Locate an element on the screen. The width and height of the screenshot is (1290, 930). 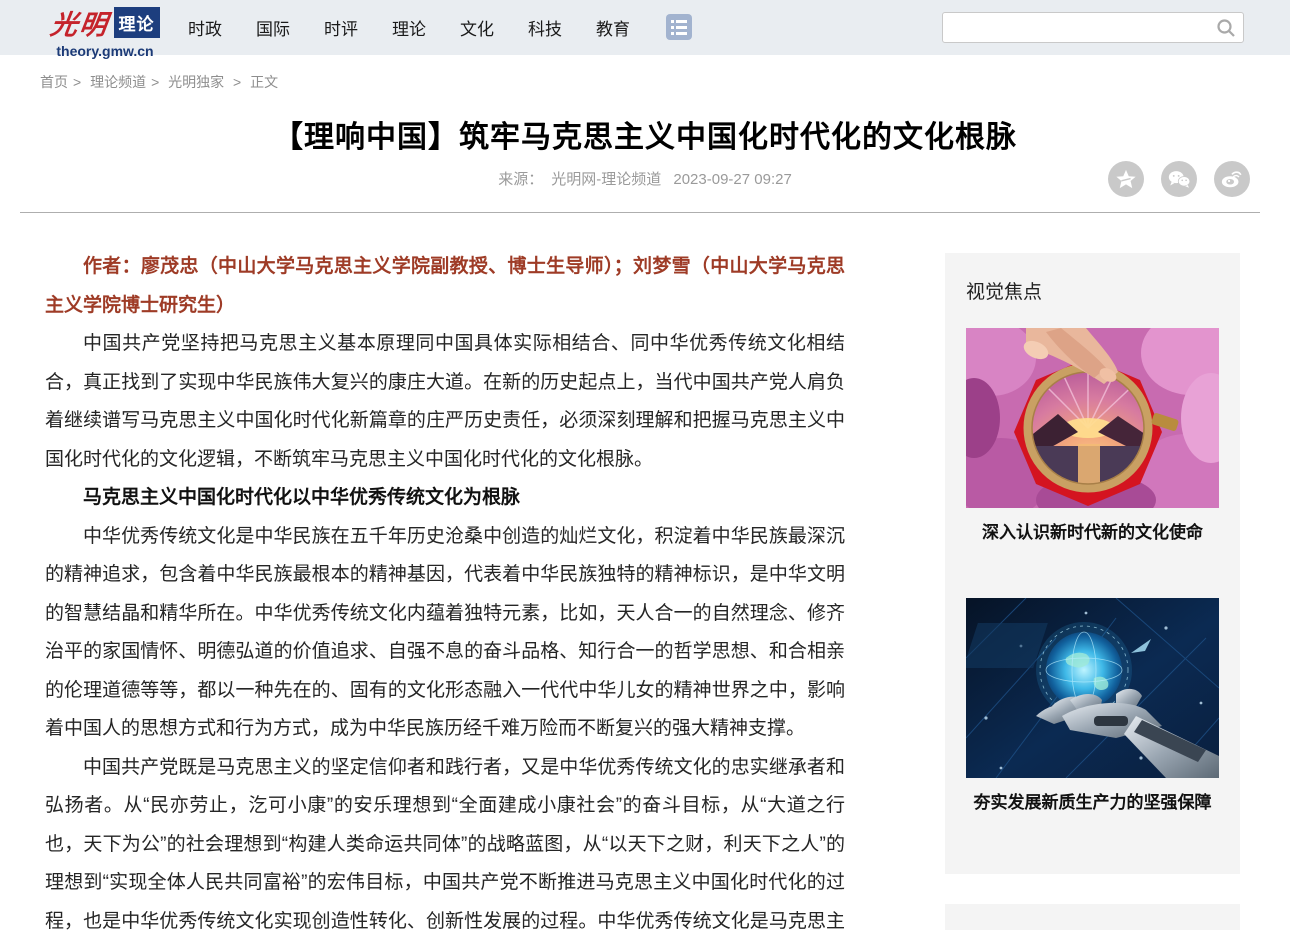
sidebar-story-1-caption: 深入认识新时代新的文化使命 is located at coordinates (1092, 533).